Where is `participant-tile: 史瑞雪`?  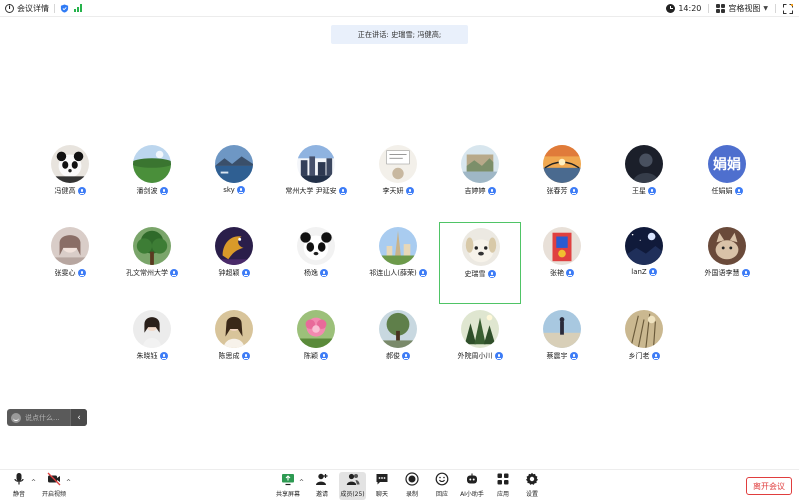 participant-tile: 史瑞雪 is located at coordinates (480, 263).